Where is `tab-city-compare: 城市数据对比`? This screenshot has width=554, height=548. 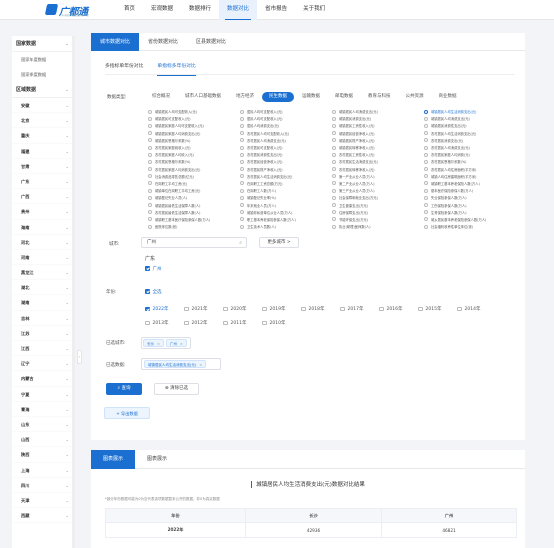
tab-city-compare: 城市数据对比 is located at coordinates (115, 42).